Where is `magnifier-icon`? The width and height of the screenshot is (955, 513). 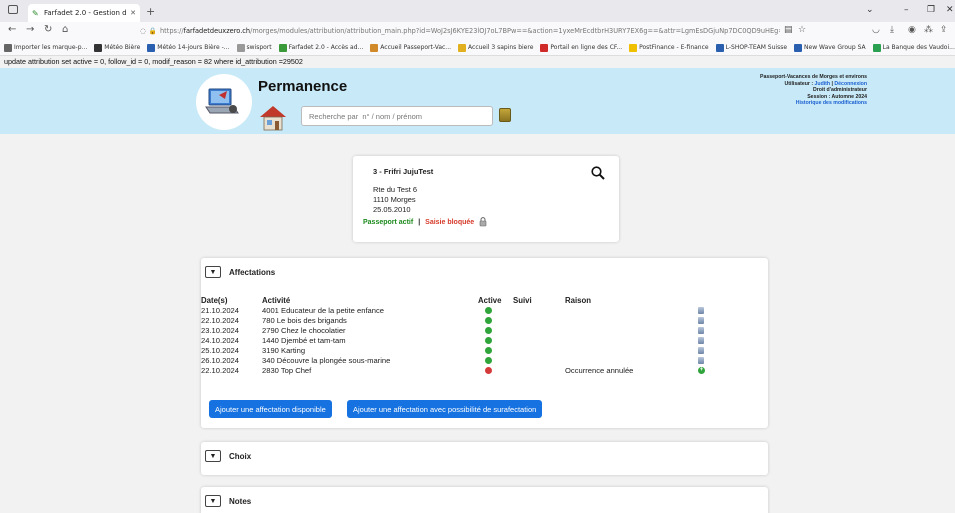
magnifier-icon is located at coordinates (598, 173).